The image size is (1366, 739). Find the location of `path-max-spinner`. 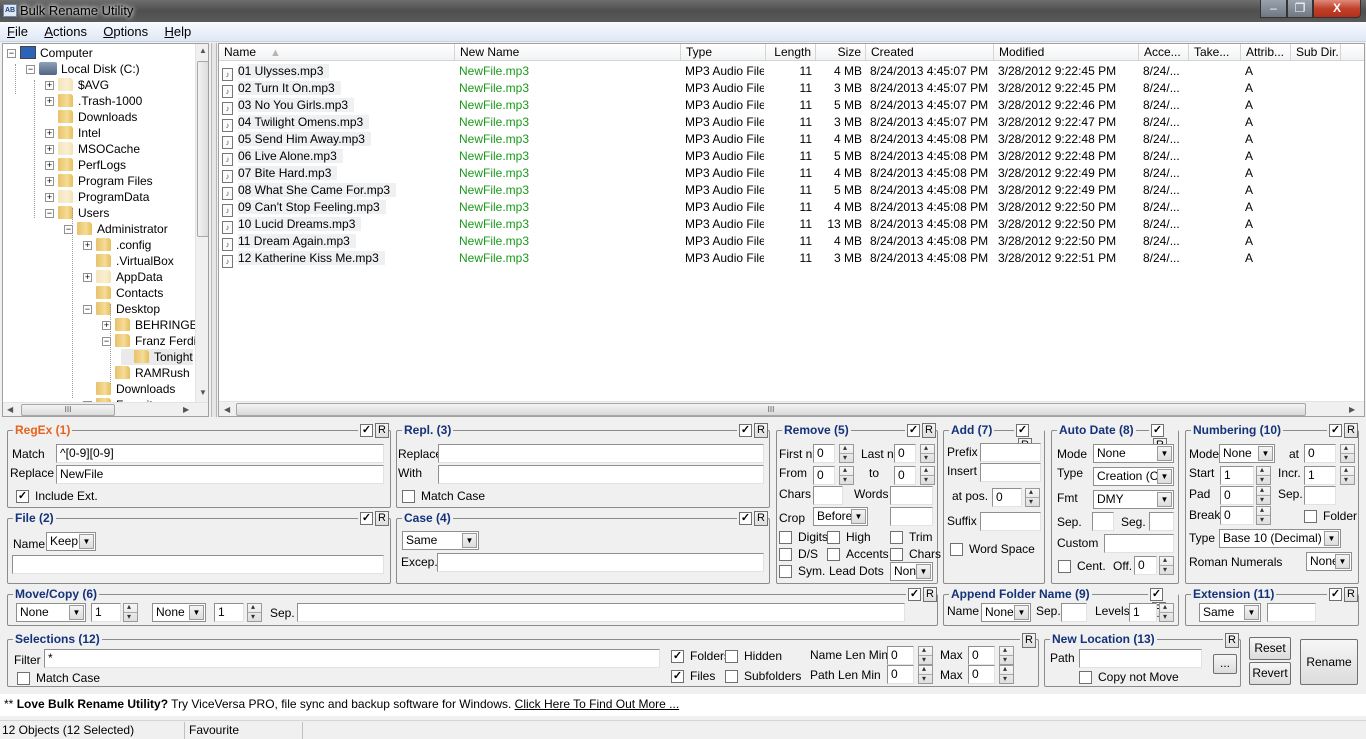

path-max-spinner is located at coordinates (1006, 674).